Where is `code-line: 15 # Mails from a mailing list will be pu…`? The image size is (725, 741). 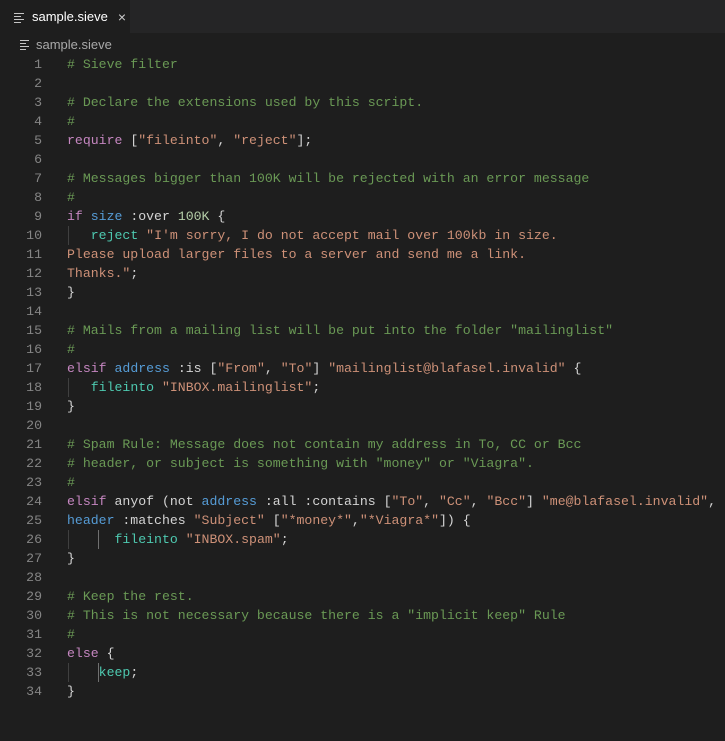 code-line: 15 # Mails from a mailing list will be pu… is located at coordinates (362, 330).